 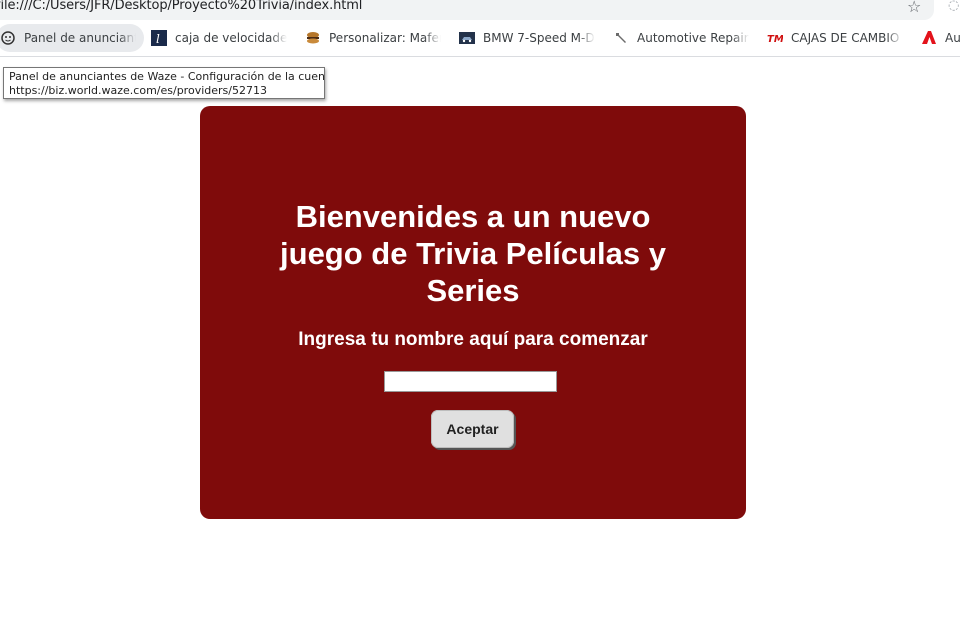 What do you see at coordinates (621, 38) in the screenshot?
I see `wrench-icon` at bounding box center [621, 38].